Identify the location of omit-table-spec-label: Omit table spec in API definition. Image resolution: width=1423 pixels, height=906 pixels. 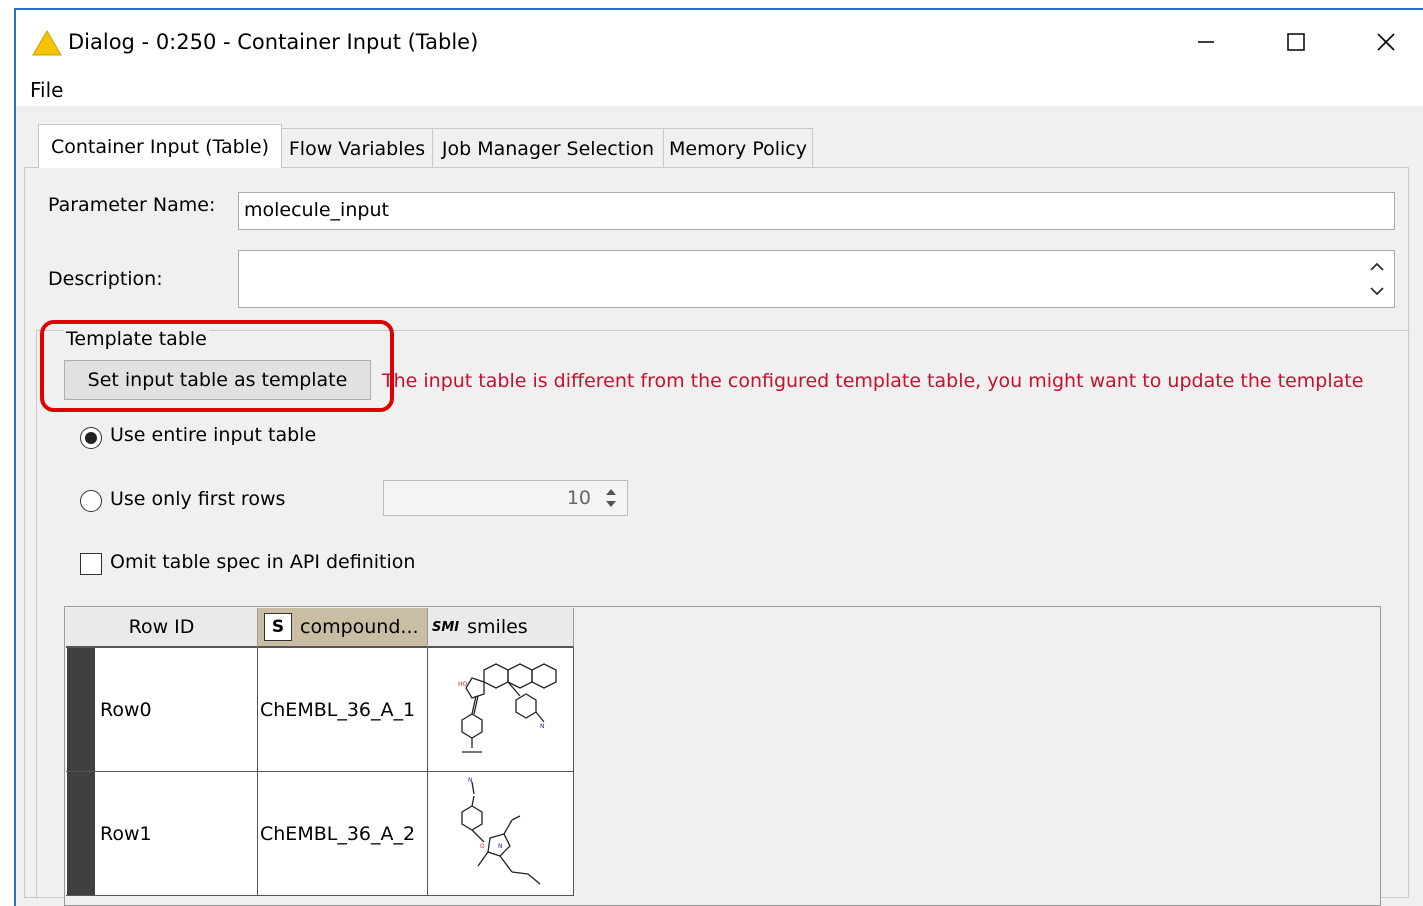
(263, 562).